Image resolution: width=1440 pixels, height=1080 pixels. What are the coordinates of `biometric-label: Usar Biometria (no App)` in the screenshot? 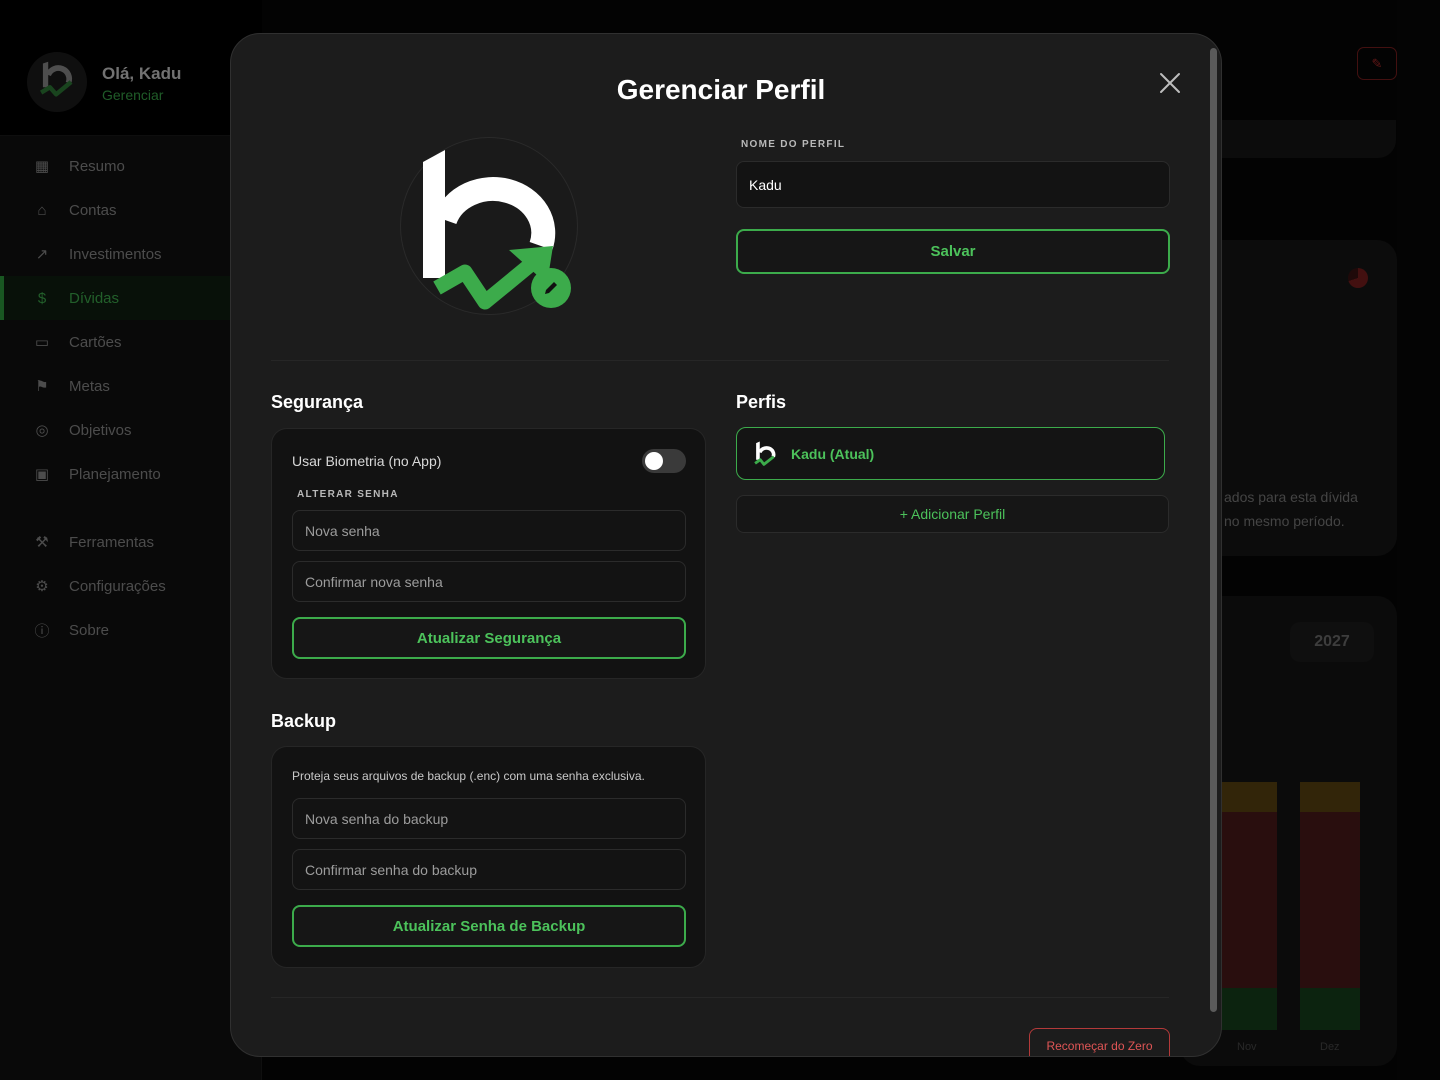 It's located at (367, 461).